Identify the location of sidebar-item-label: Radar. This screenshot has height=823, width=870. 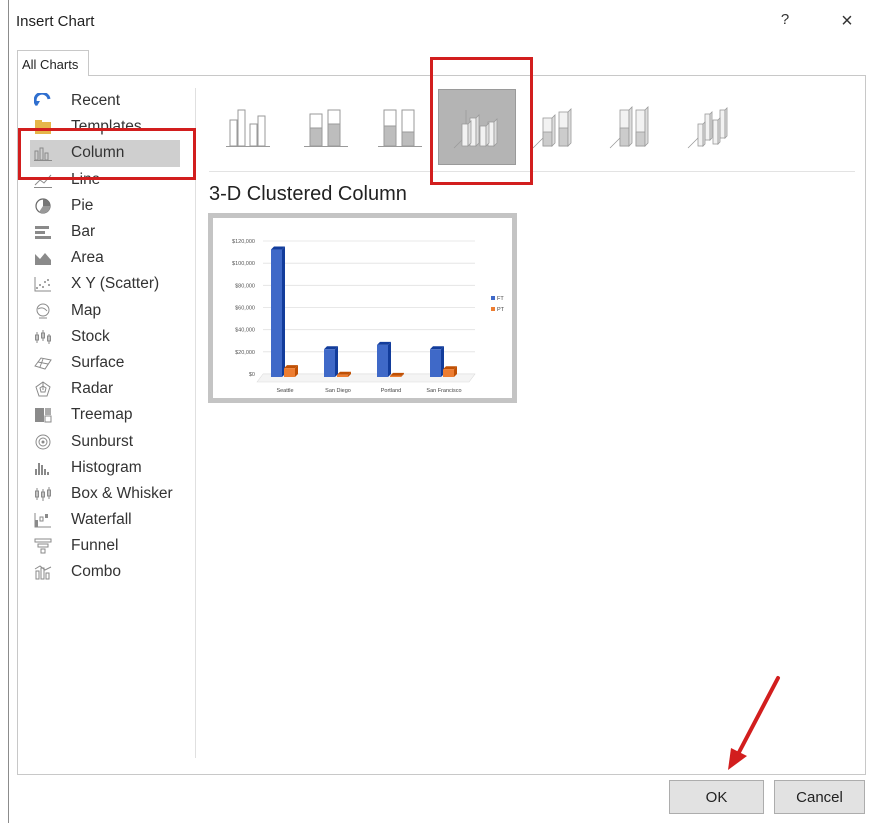
(92, 389).